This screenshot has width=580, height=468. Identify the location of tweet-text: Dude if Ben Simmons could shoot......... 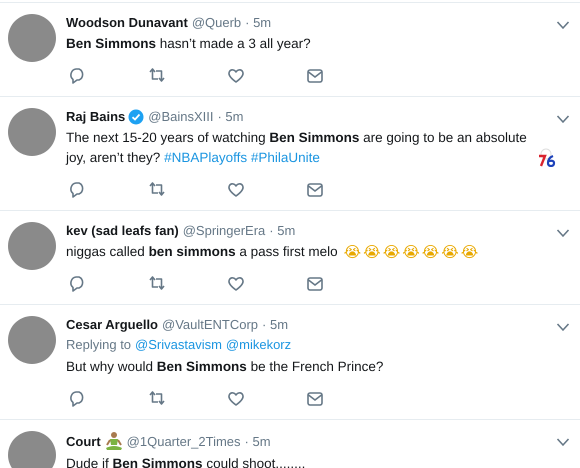
(186, 461).